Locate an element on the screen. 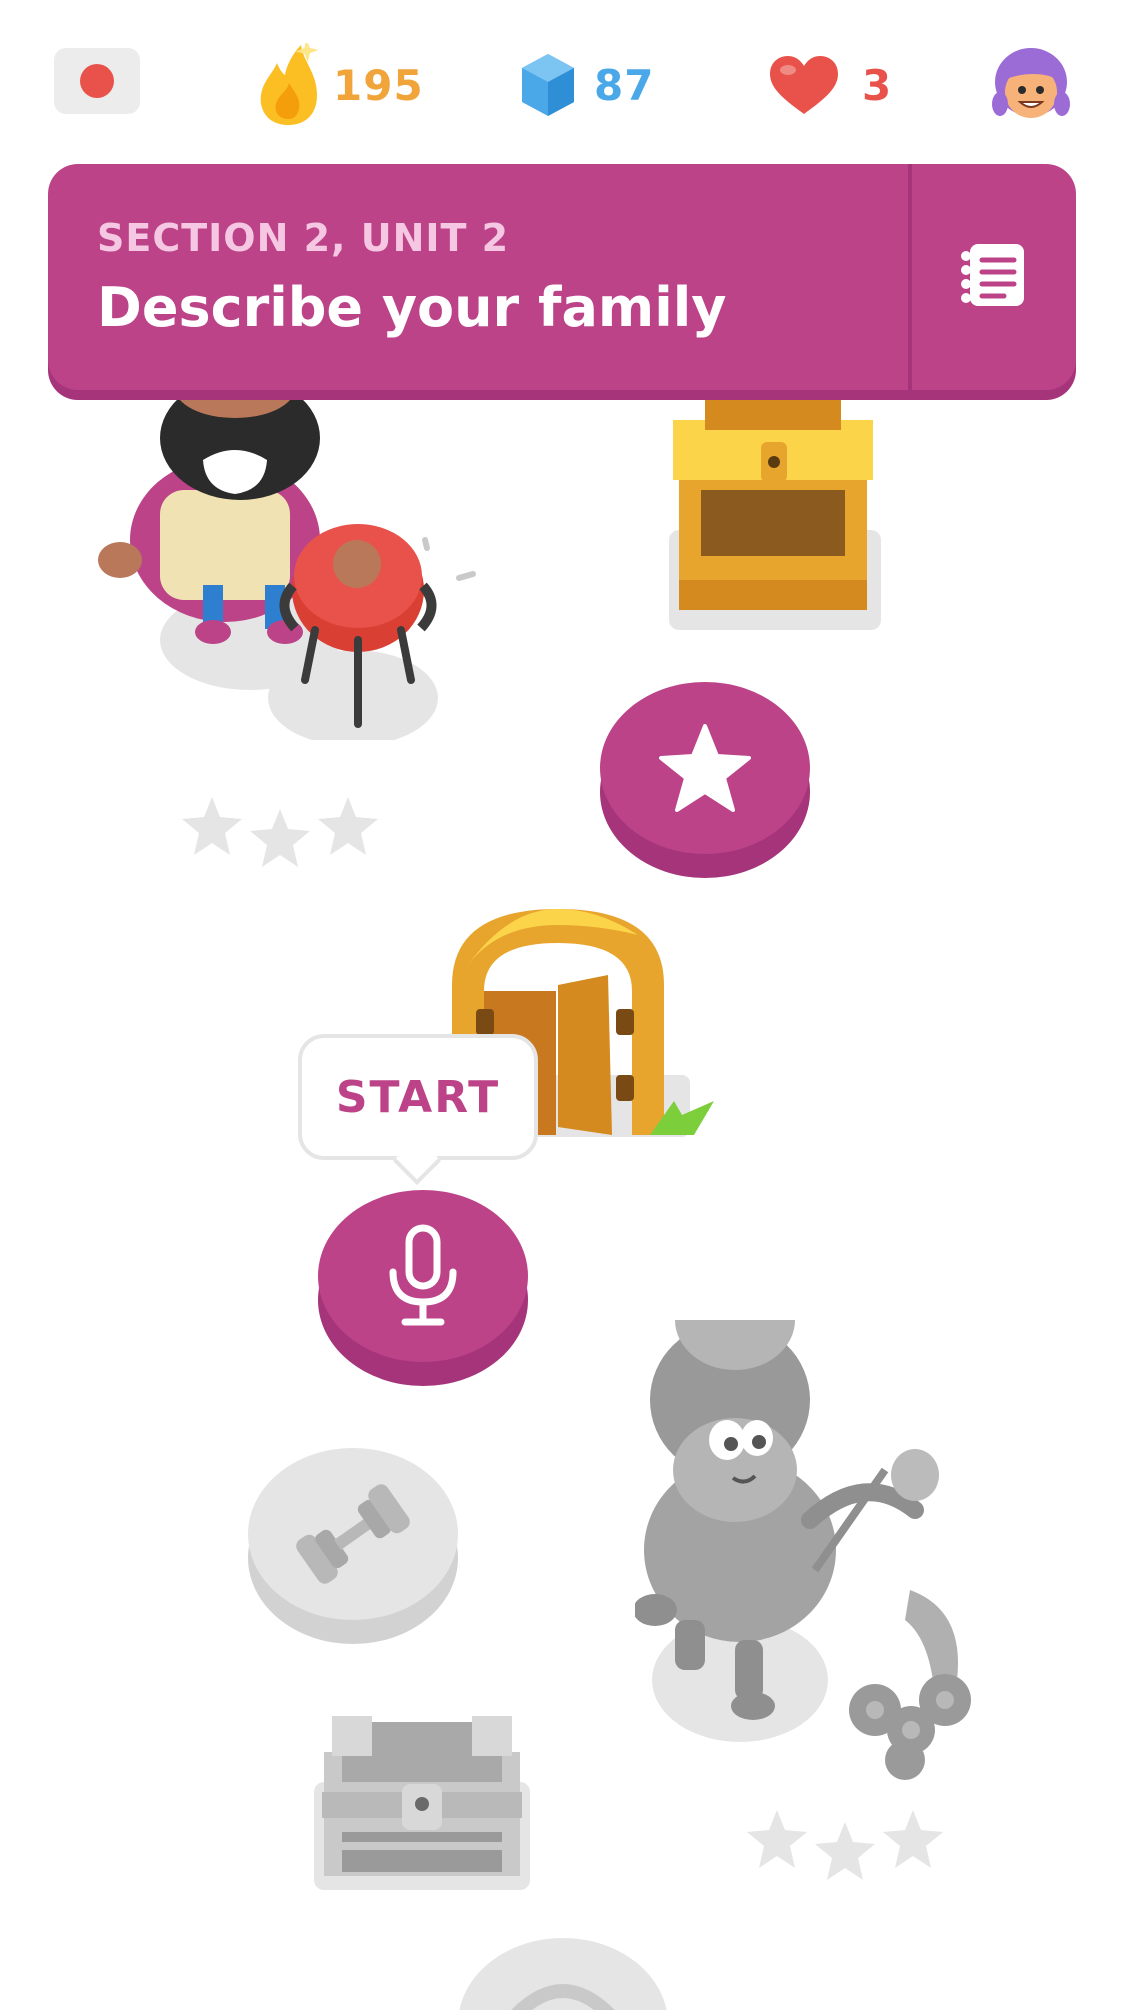 This screenshot has width=1125, height=2010. gem-icon is located at coordinates (548, 85).